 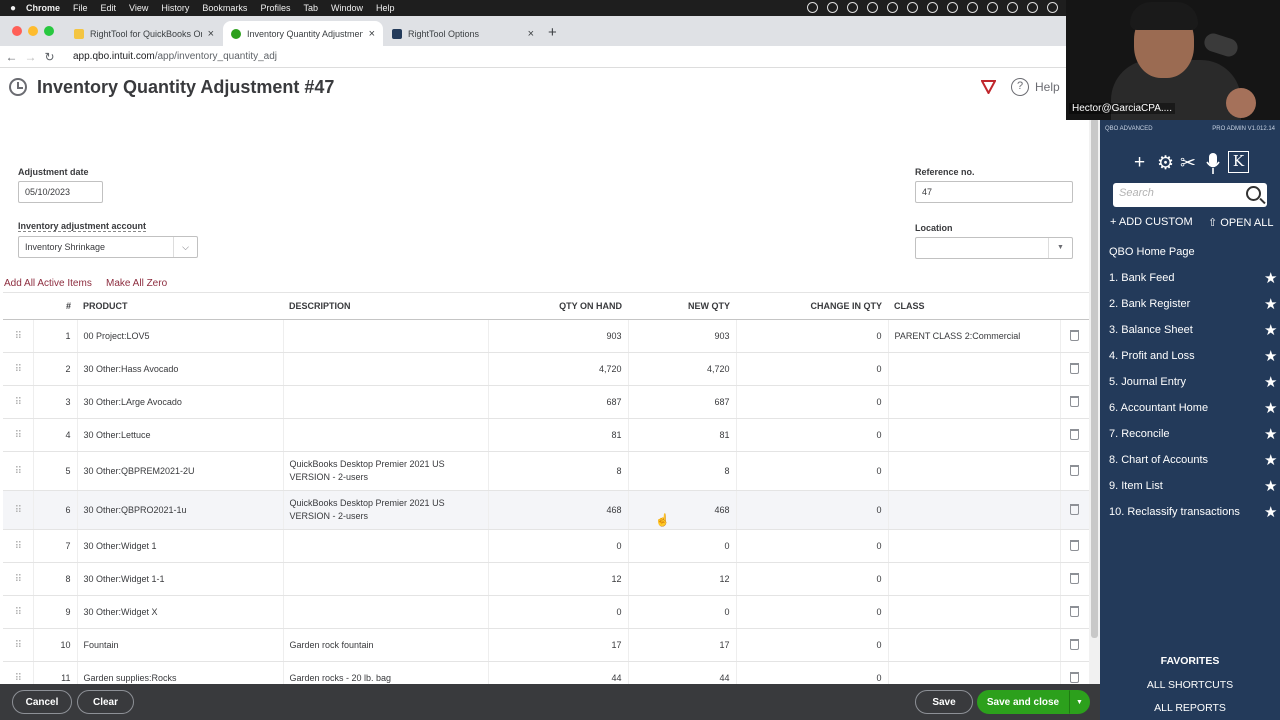 What do you see at coordinates (1141, 278) in the screenshot?
I see `sidebar-shortcut-item: 1. Bank Feed` at bounding box center [1141, 278].